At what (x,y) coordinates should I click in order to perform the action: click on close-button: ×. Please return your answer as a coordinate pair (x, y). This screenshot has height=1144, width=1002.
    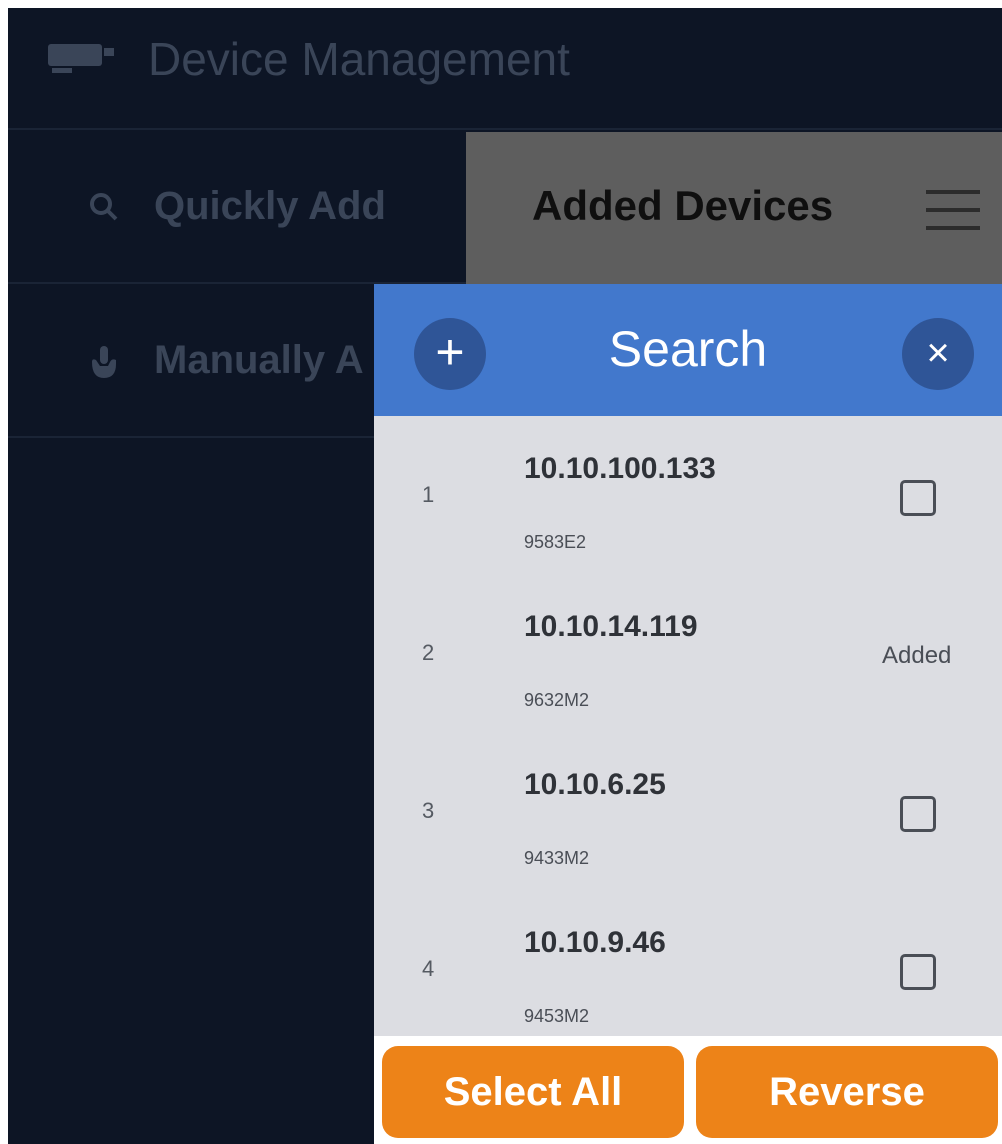
    Looking at the image, I should click on (938, 354).